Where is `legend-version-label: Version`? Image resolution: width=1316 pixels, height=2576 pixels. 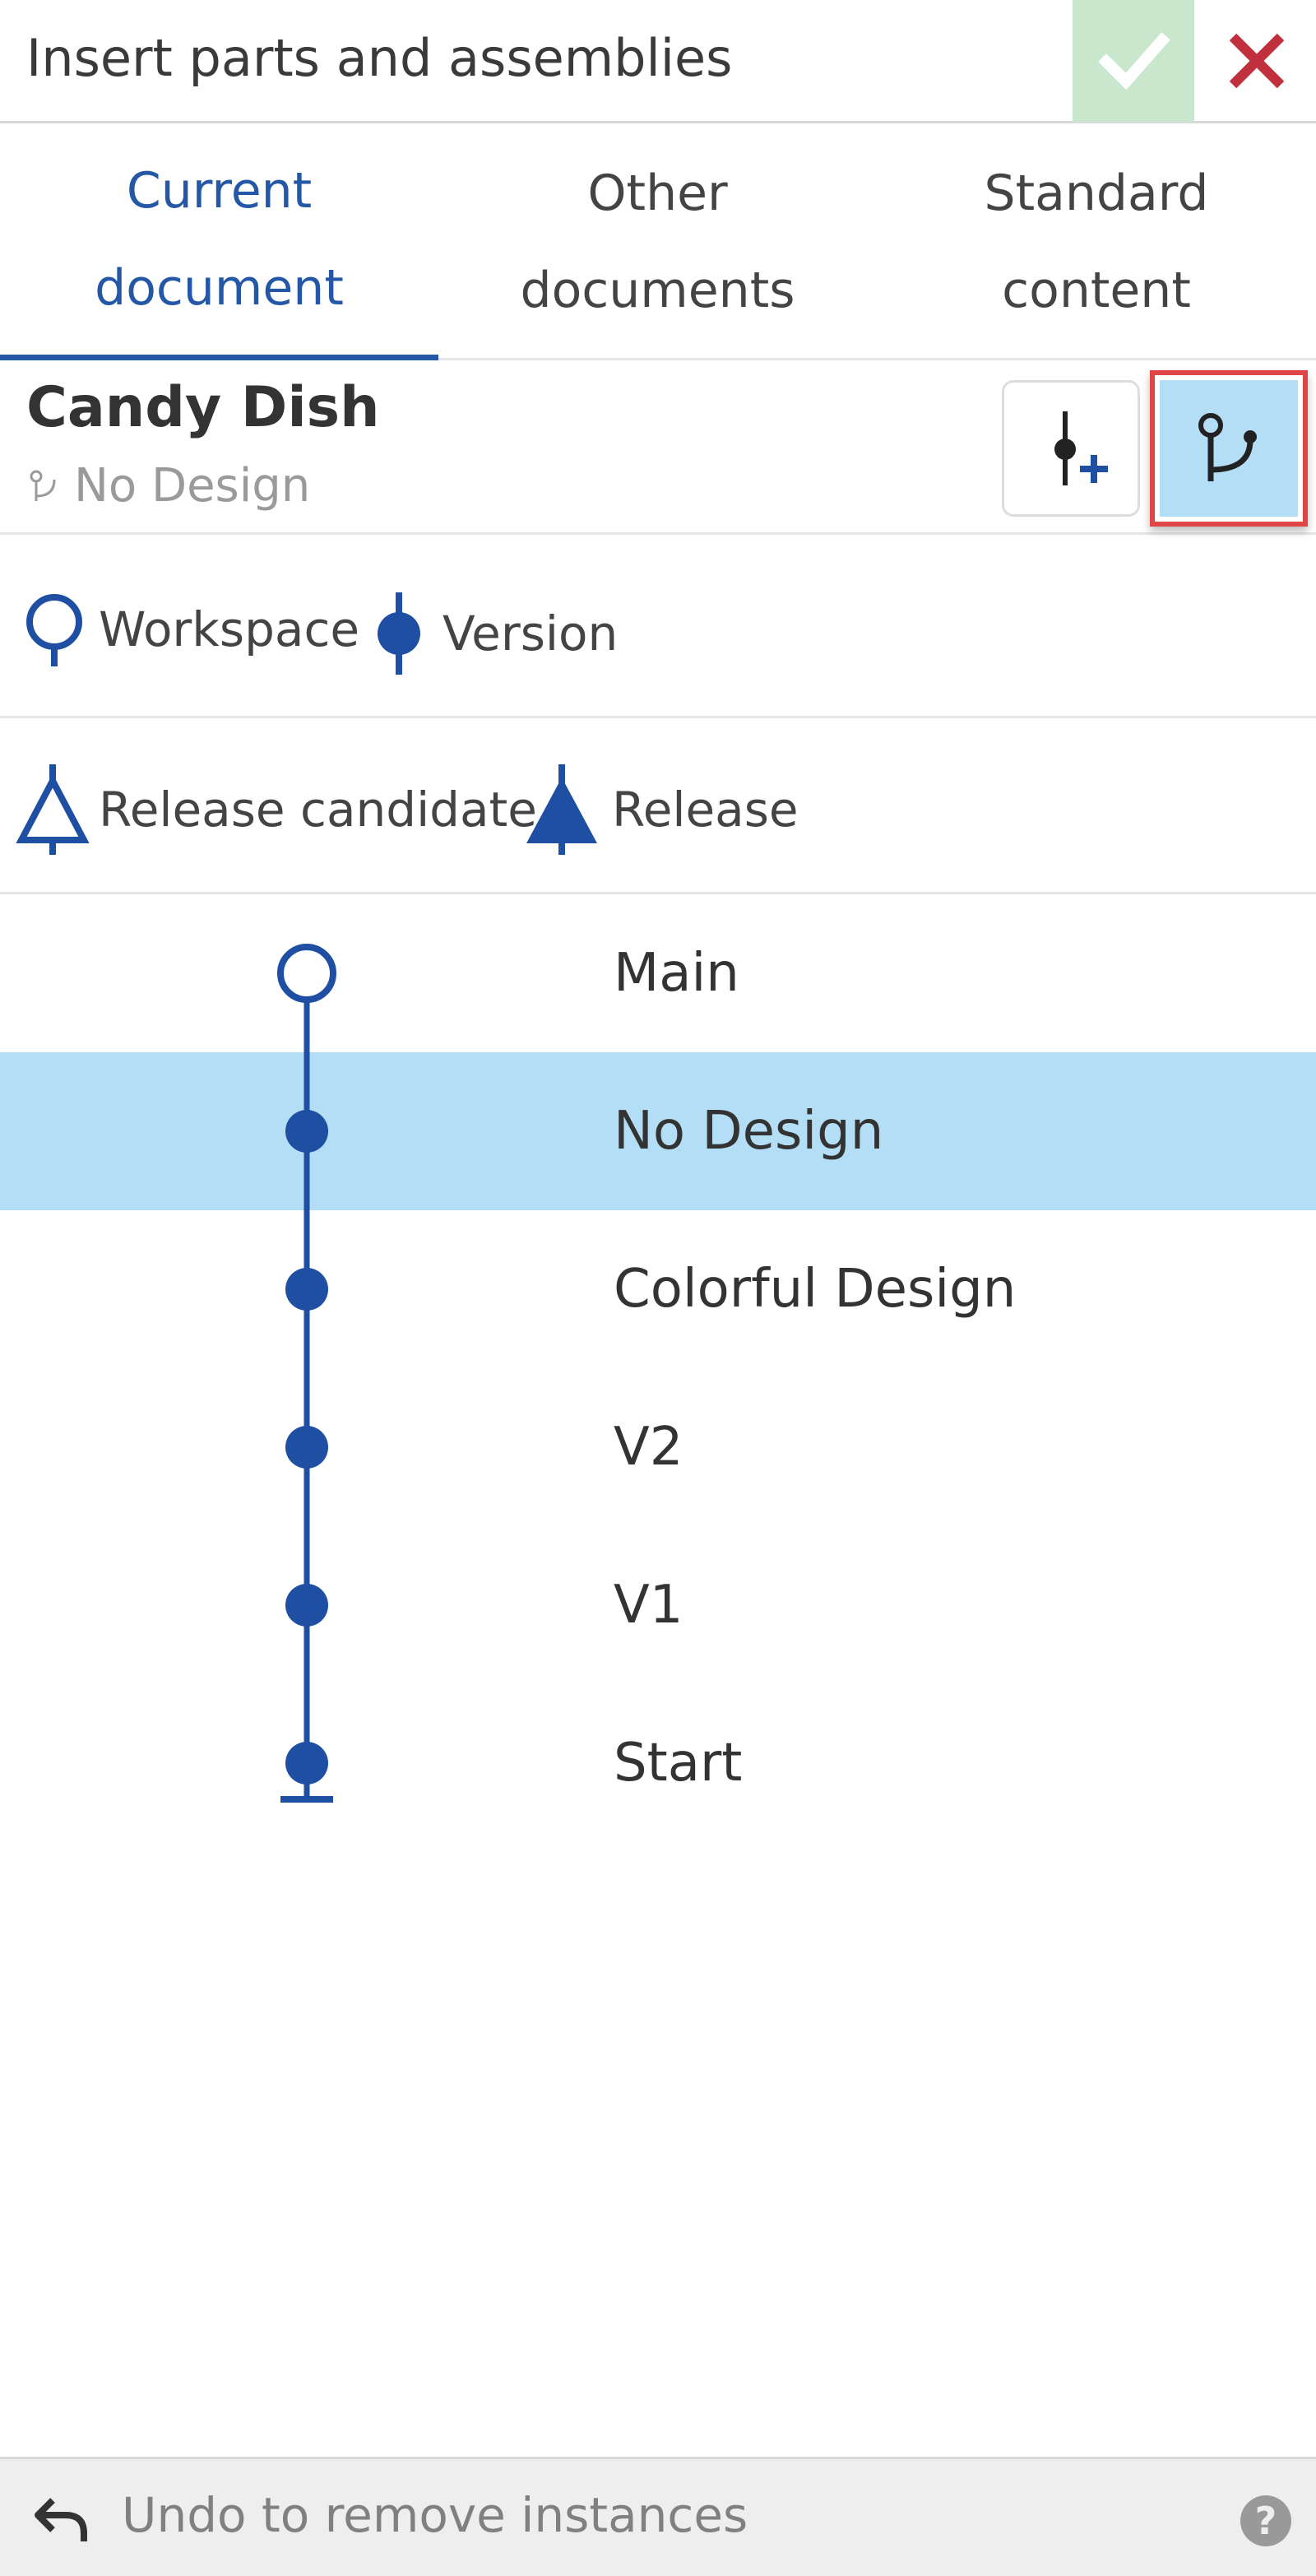 legend-version-label: Version is located at coordinates (531, 633).